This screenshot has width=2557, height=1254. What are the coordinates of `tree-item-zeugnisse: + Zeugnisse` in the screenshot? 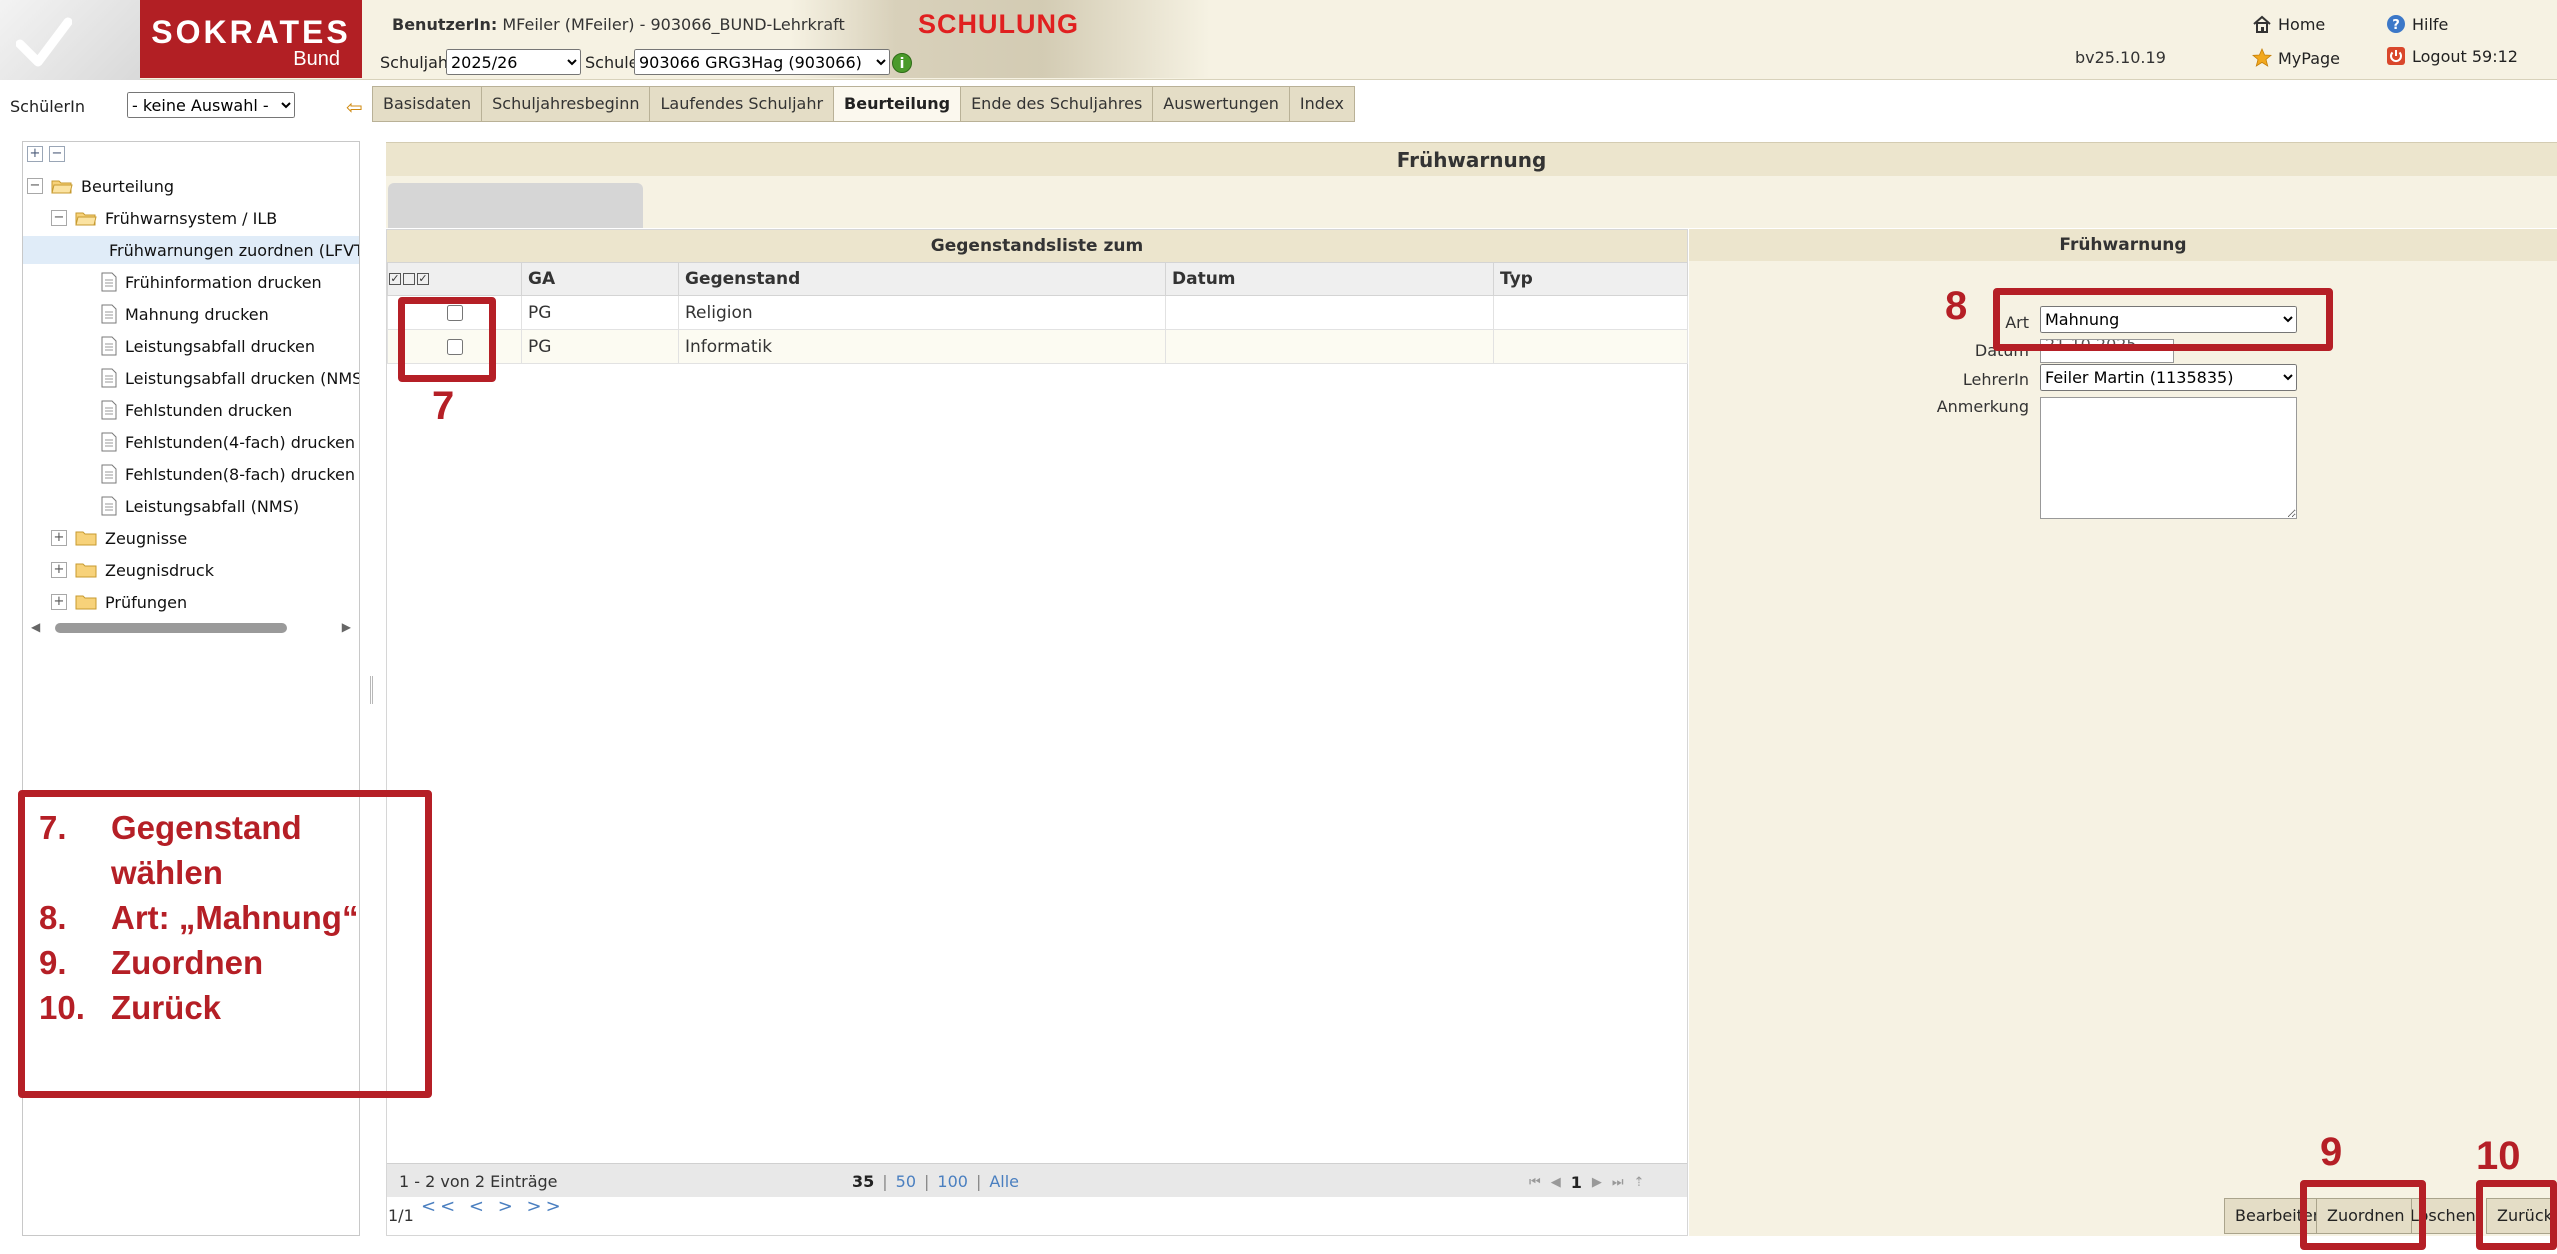 It's located at (119, 538).